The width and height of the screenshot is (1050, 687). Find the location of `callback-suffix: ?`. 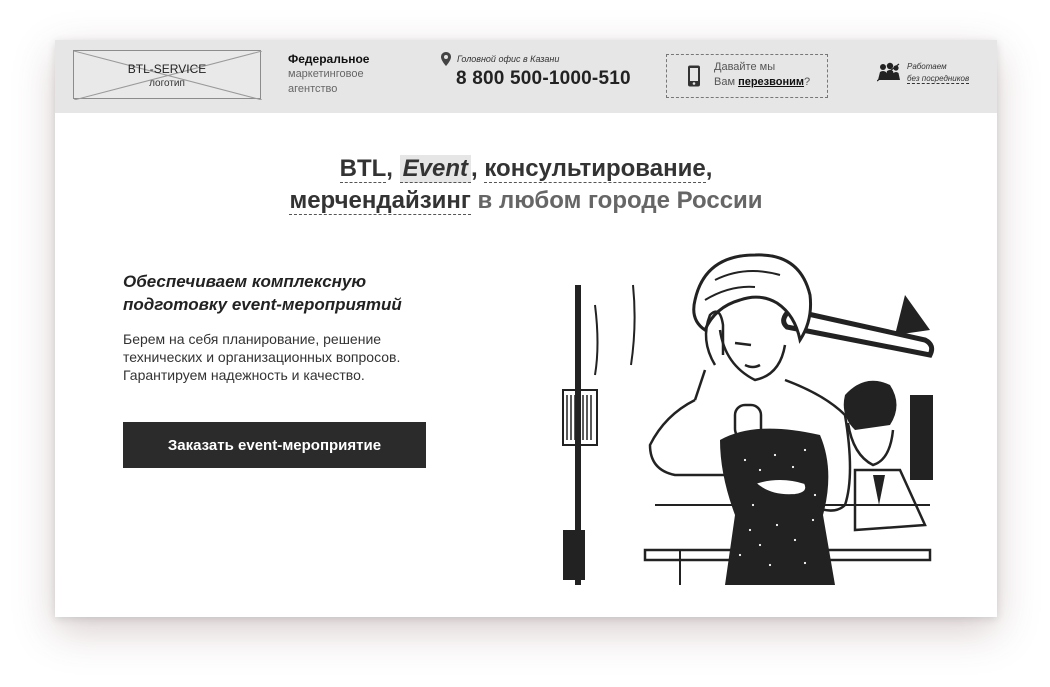

callback-suffix: ? is located at coordinates (807, 82).